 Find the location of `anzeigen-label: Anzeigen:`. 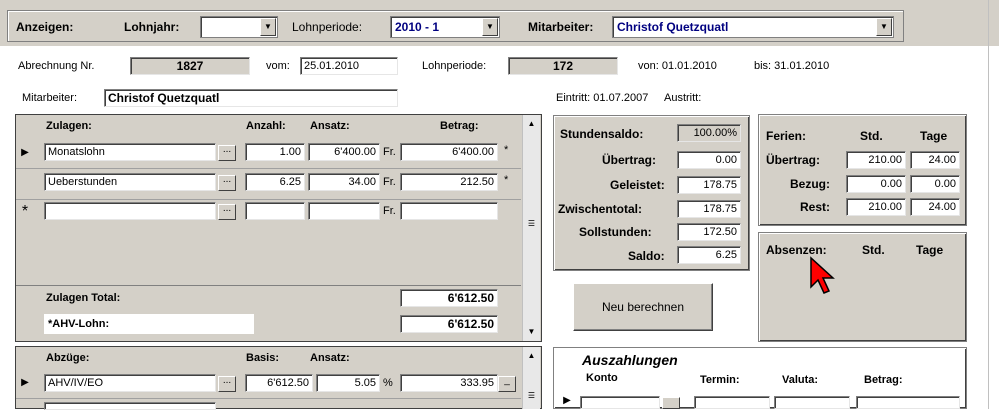

anzeigen-label: Anzeigen: is located at coordinates (45, 27).